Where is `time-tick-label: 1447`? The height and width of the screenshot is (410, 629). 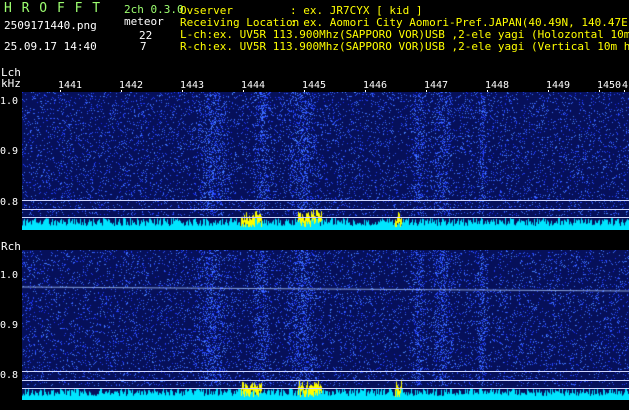
time-tick-label: 1447 is located at coordinates (436, 85).